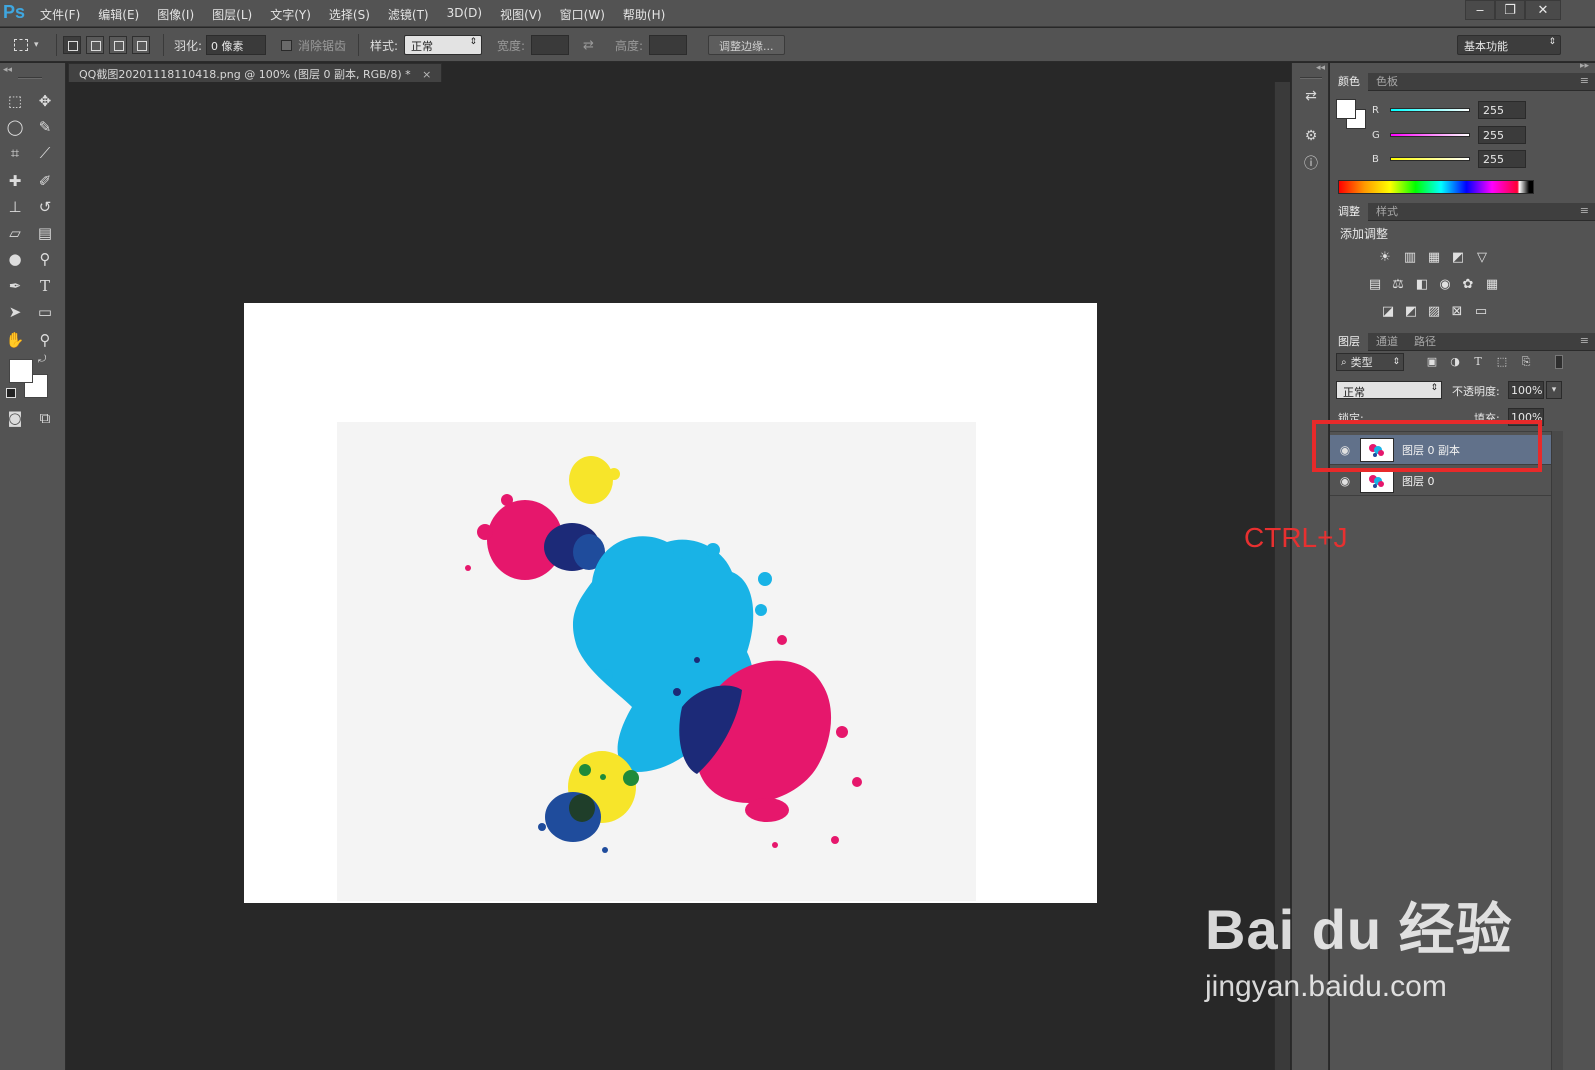  What do you see at coordinates (1445, 285) in the screenshot?
I see `photo-filter-icon: ◉` at bounding box center [1445, 285].